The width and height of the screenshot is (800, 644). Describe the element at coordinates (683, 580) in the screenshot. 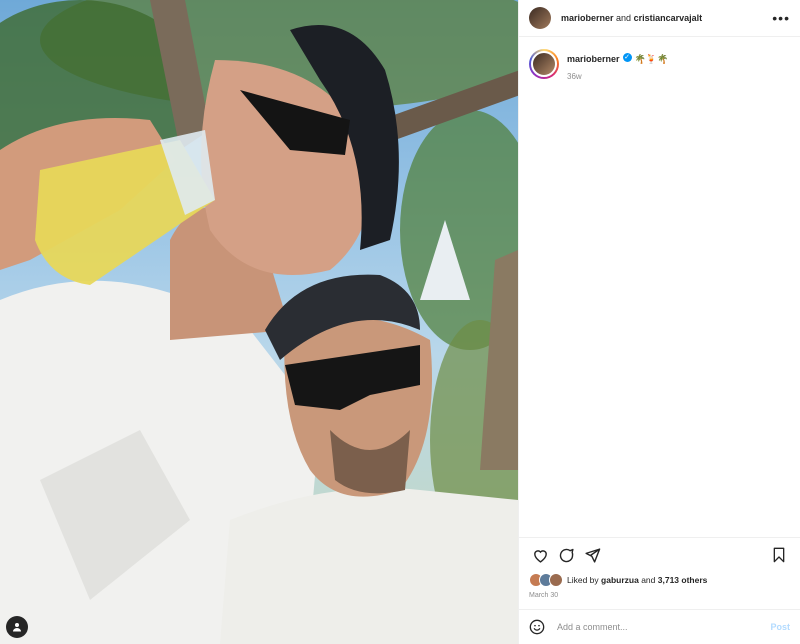

I see `likes-count: 3,713 others` at that location.